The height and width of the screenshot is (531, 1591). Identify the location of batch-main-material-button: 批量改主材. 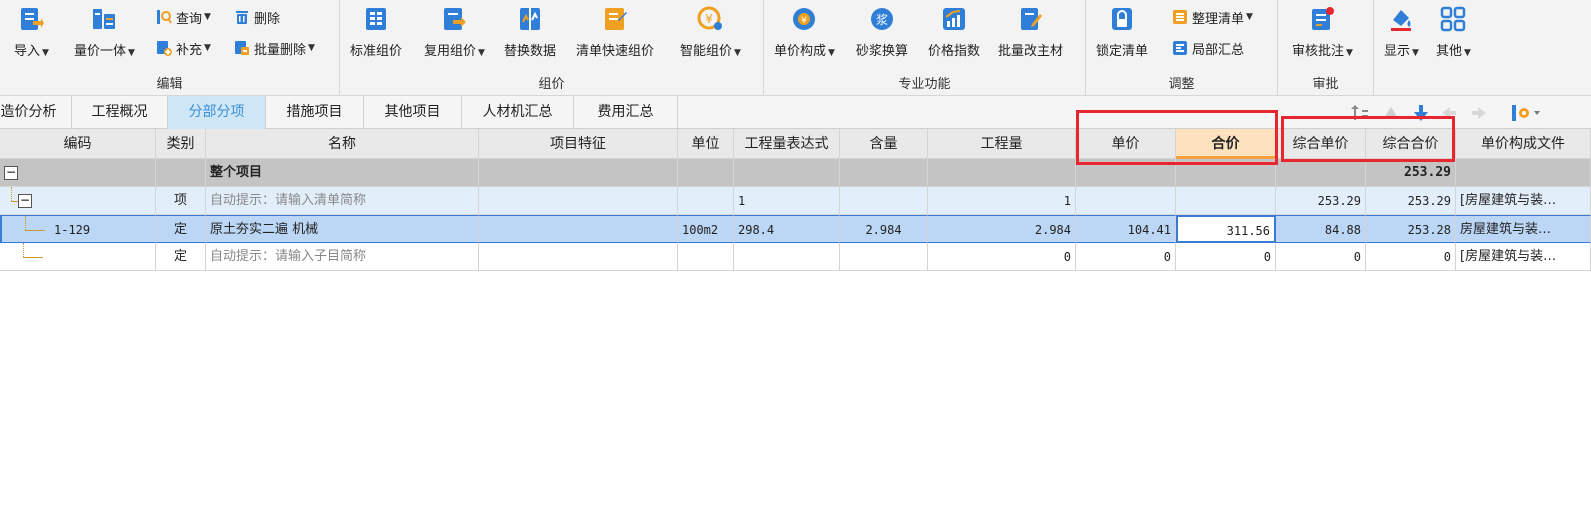
(1030, 35).